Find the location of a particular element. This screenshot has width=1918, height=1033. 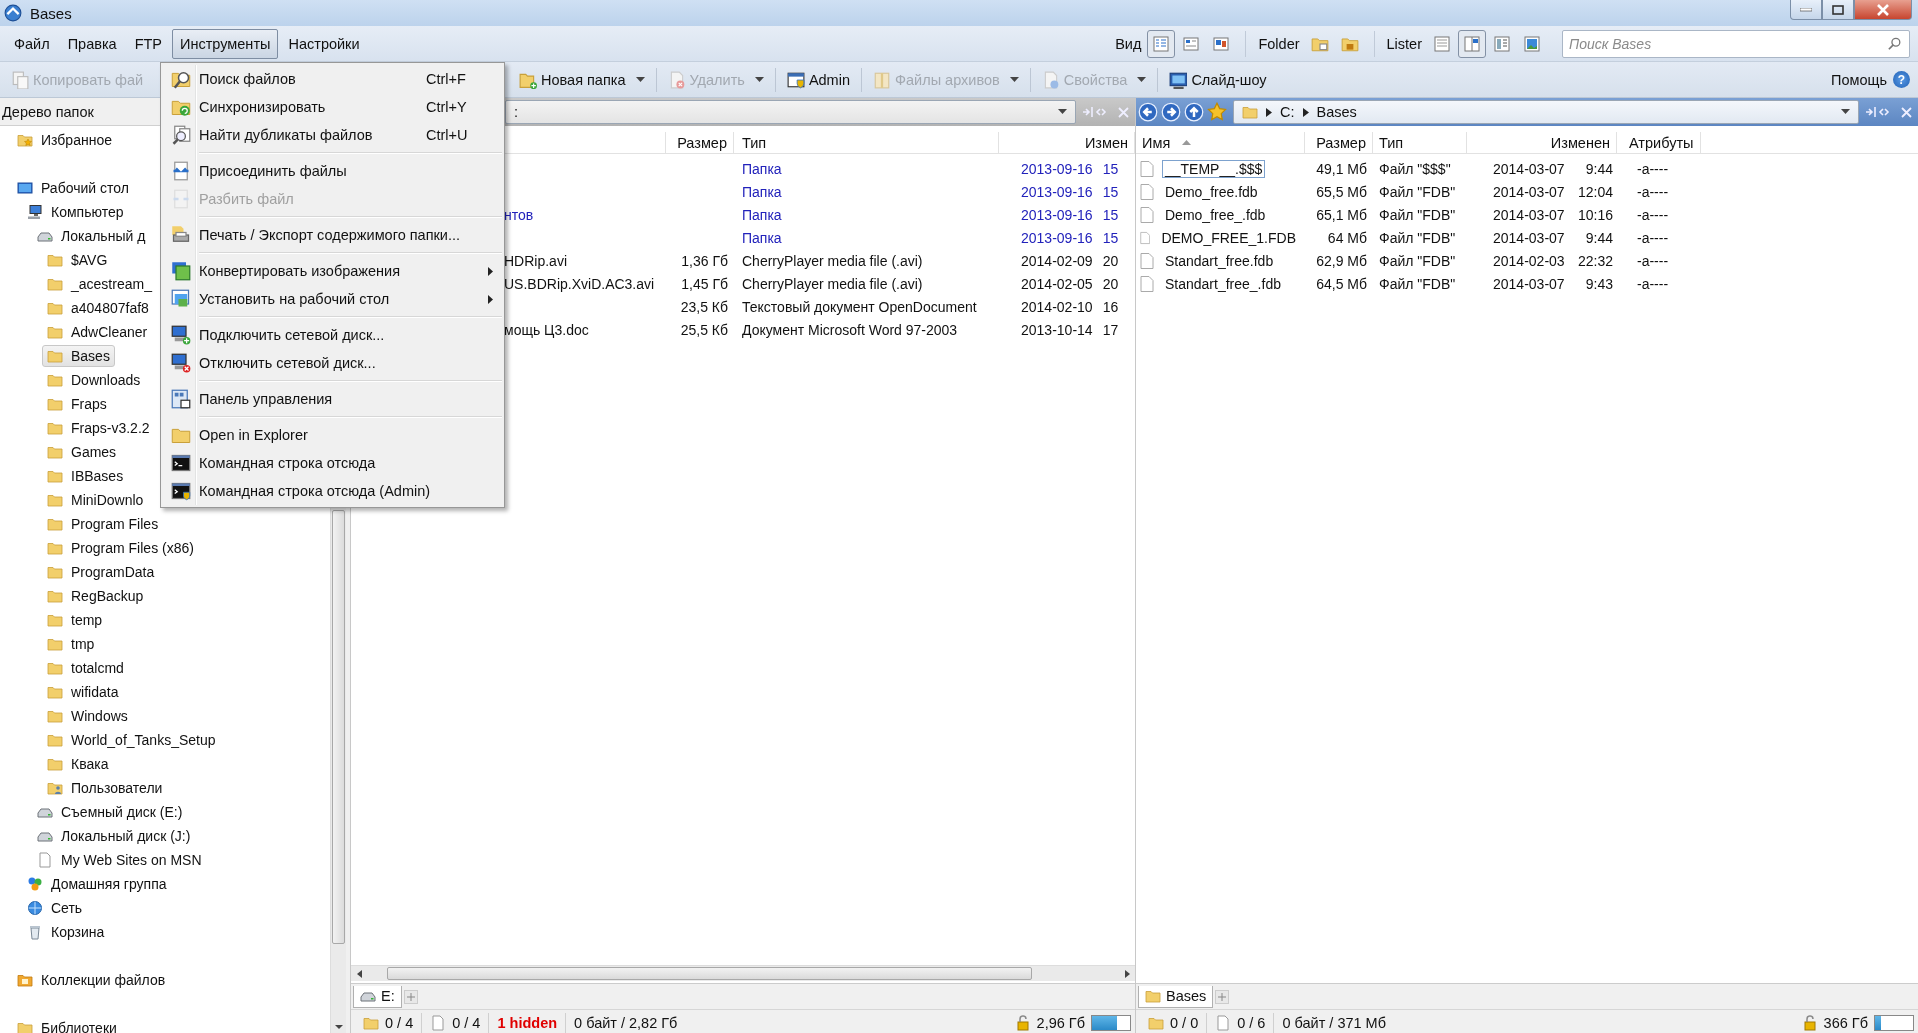

path-segment: Bases is located at coordinates (1336, 112).